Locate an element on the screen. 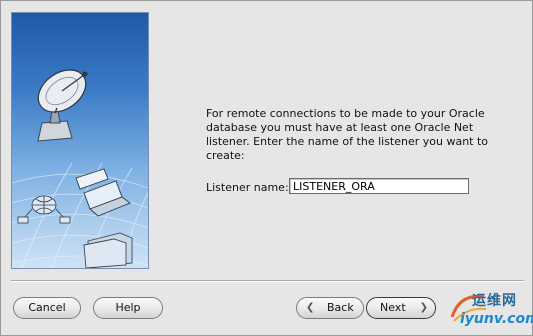 Image resolution: width=533 pixels, height=336 pixels. listener-name-input is located at coordinates (379, 186).